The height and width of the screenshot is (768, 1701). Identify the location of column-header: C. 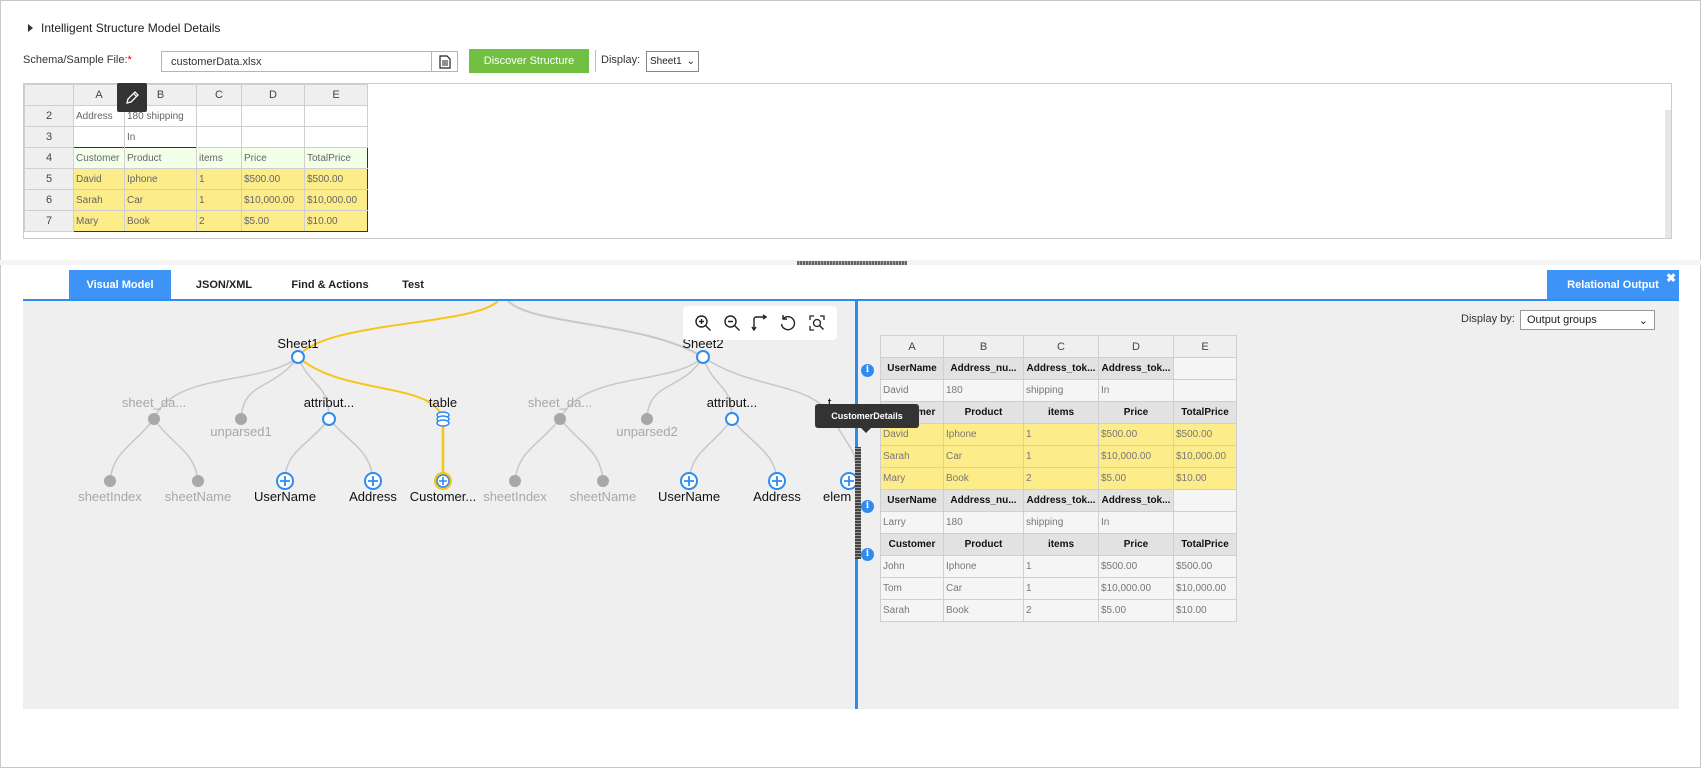
(219, 95).